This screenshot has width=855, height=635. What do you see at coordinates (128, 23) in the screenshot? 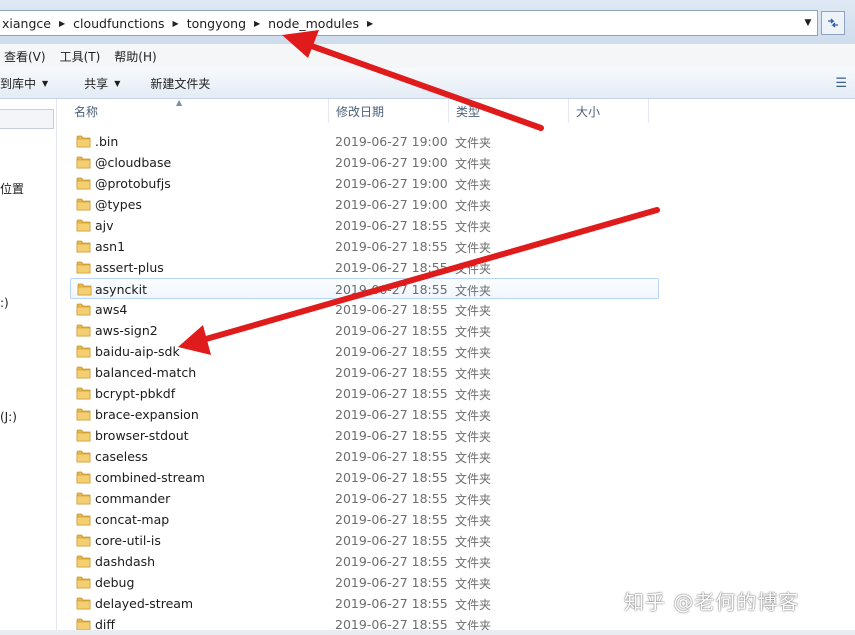
I see `breadcrumb-cloudfunctions: cloudfunctions ▶` at bounding box center [128, 23].